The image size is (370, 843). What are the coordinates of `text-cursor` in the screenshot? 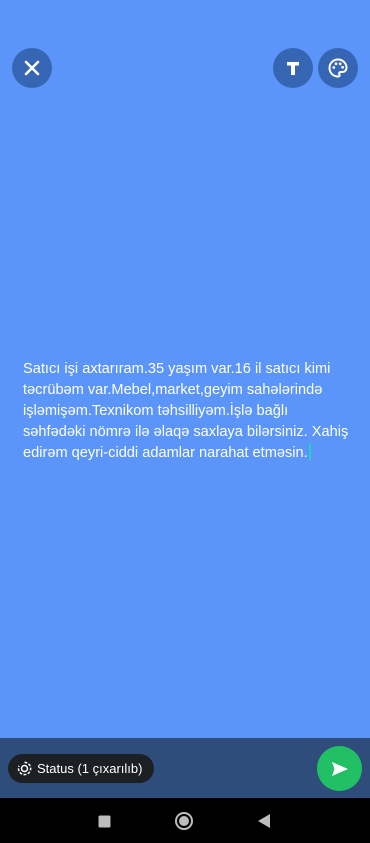 It's located at (309, 451).